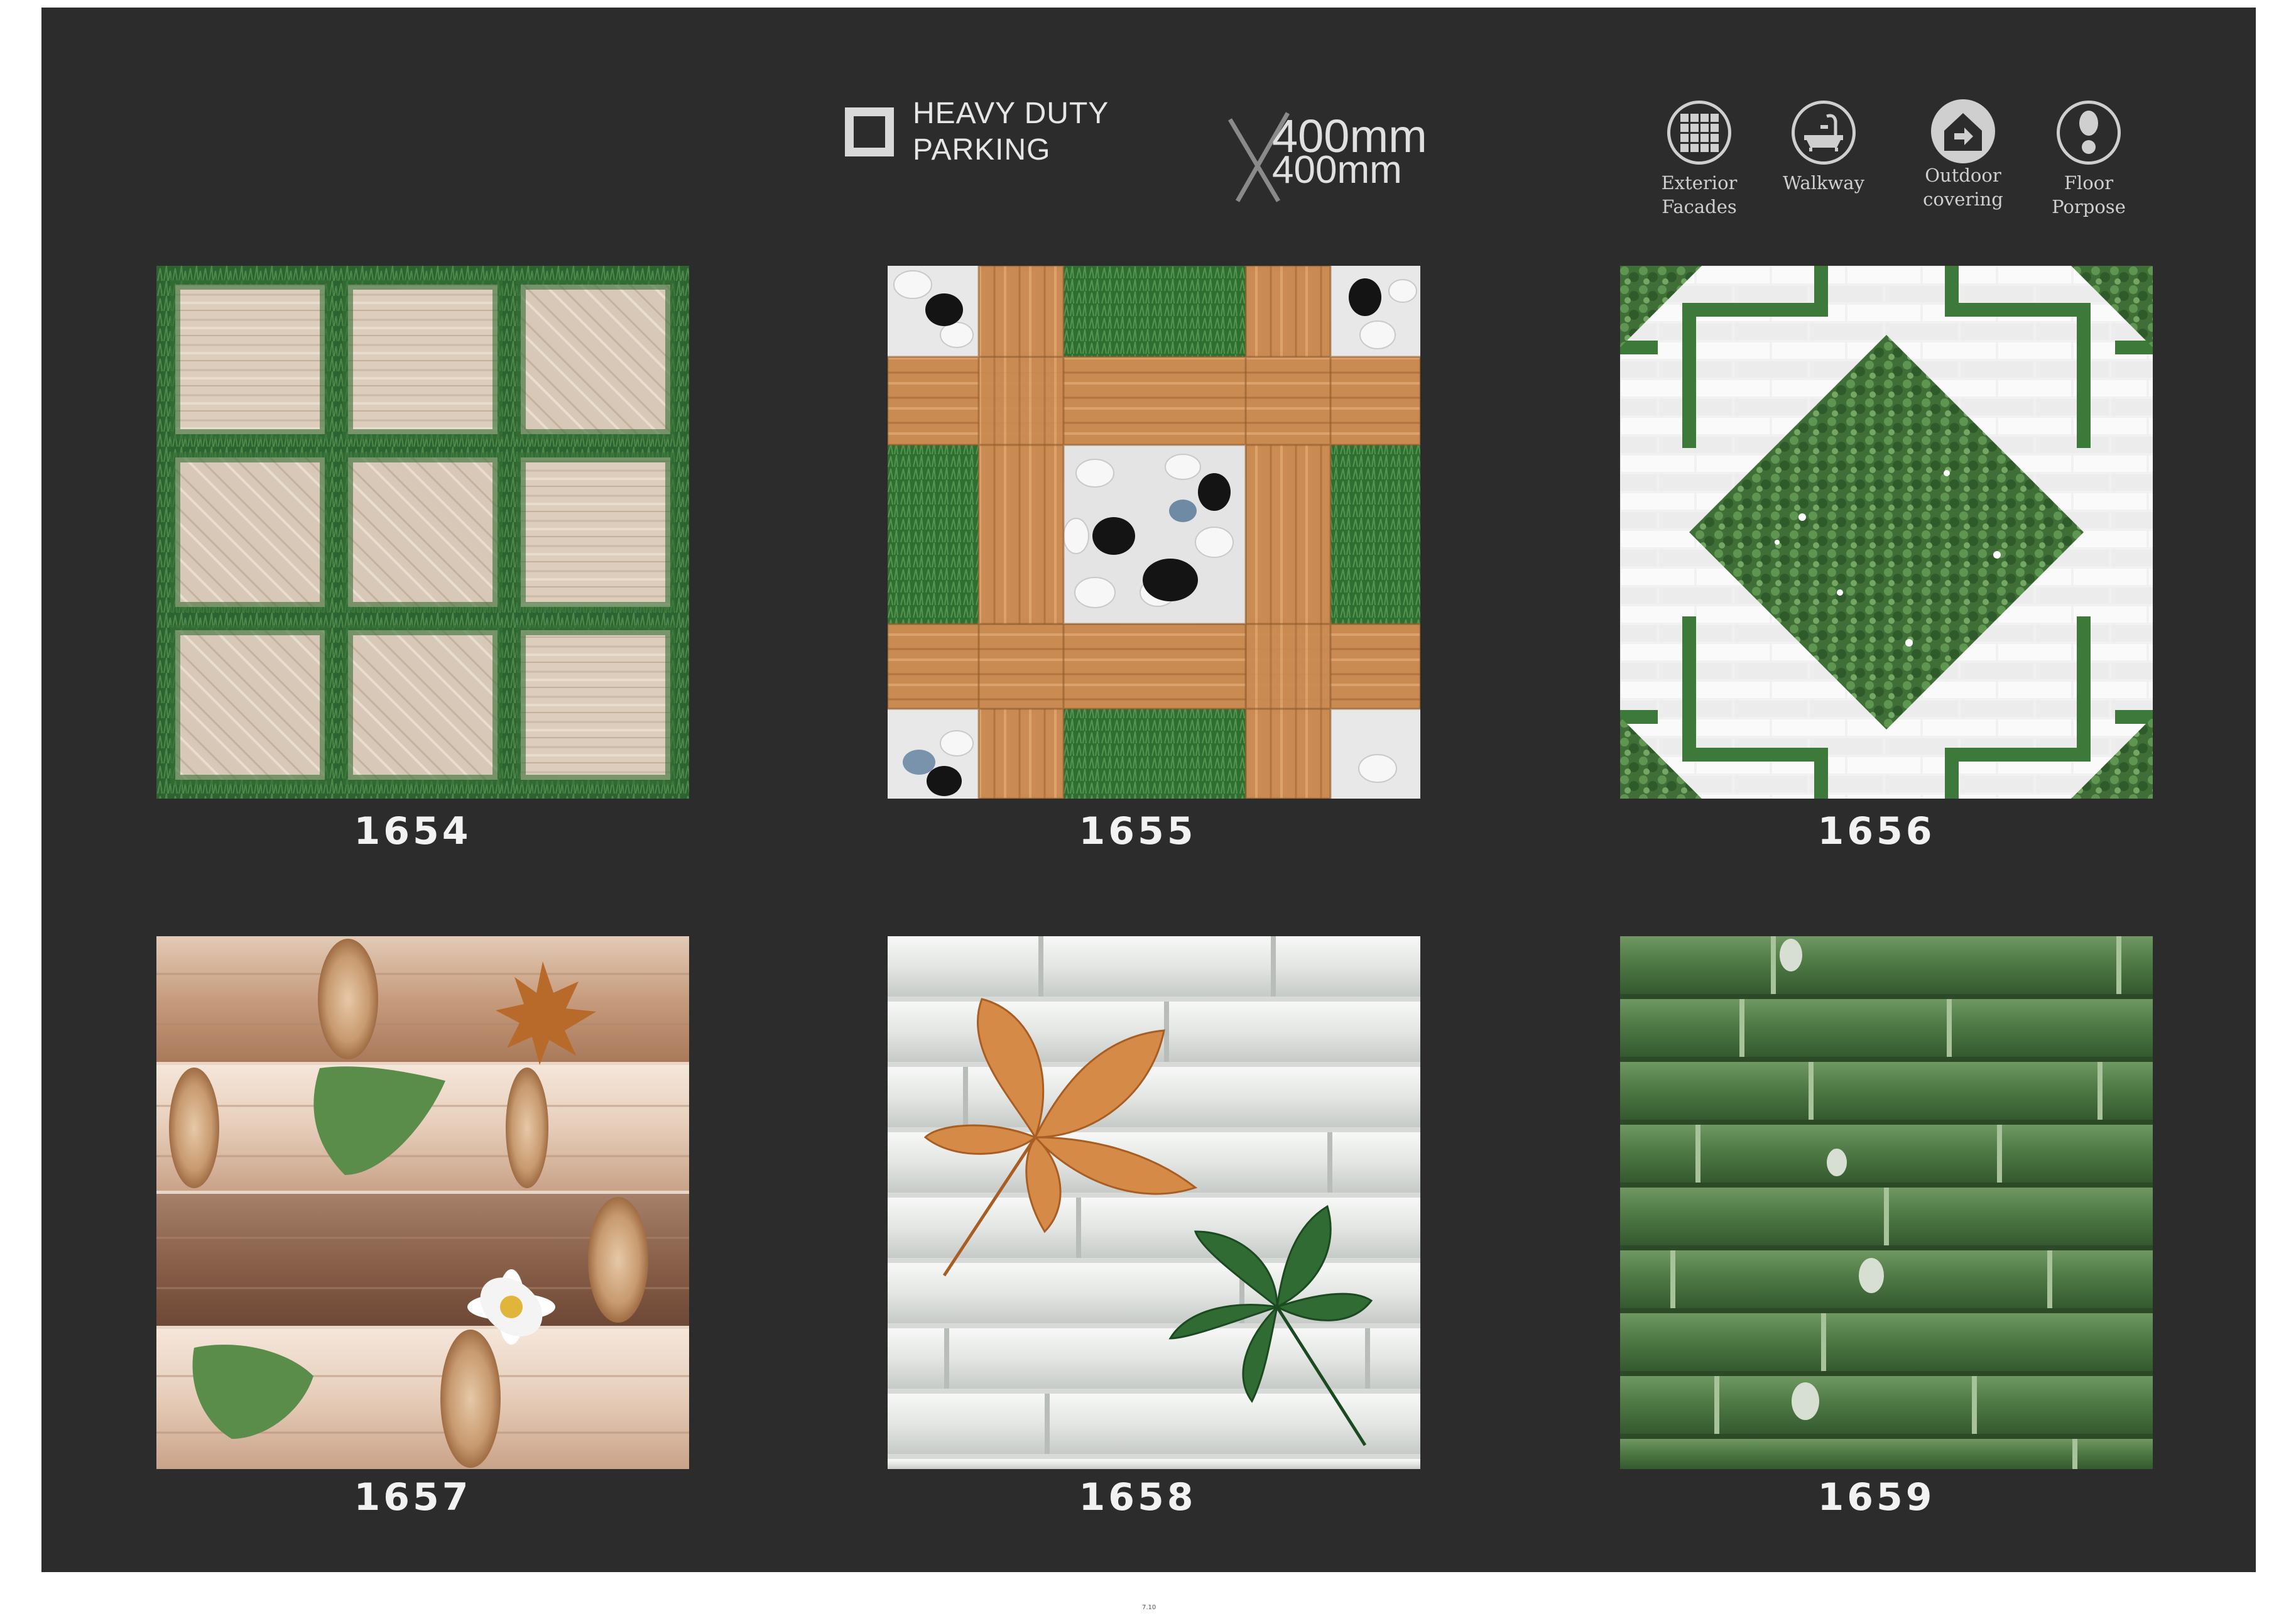  What do you see at coordinates (2089, 194) in the screenshot?
I see `usage-label: Floor Porpose` at bounding box center [2089, 194].